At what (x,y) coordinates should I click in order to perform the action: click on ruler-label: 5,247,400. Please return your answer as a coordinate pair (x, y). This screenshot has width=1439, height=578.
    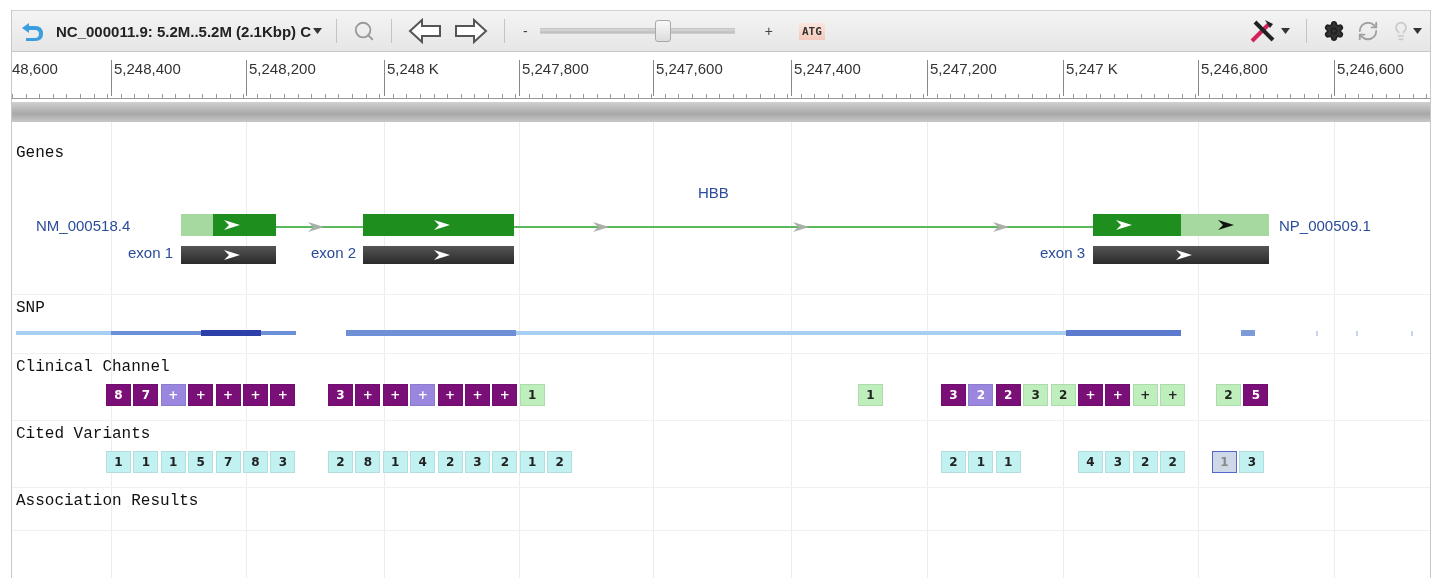
    Looking at the image, I should click on (827, 68).